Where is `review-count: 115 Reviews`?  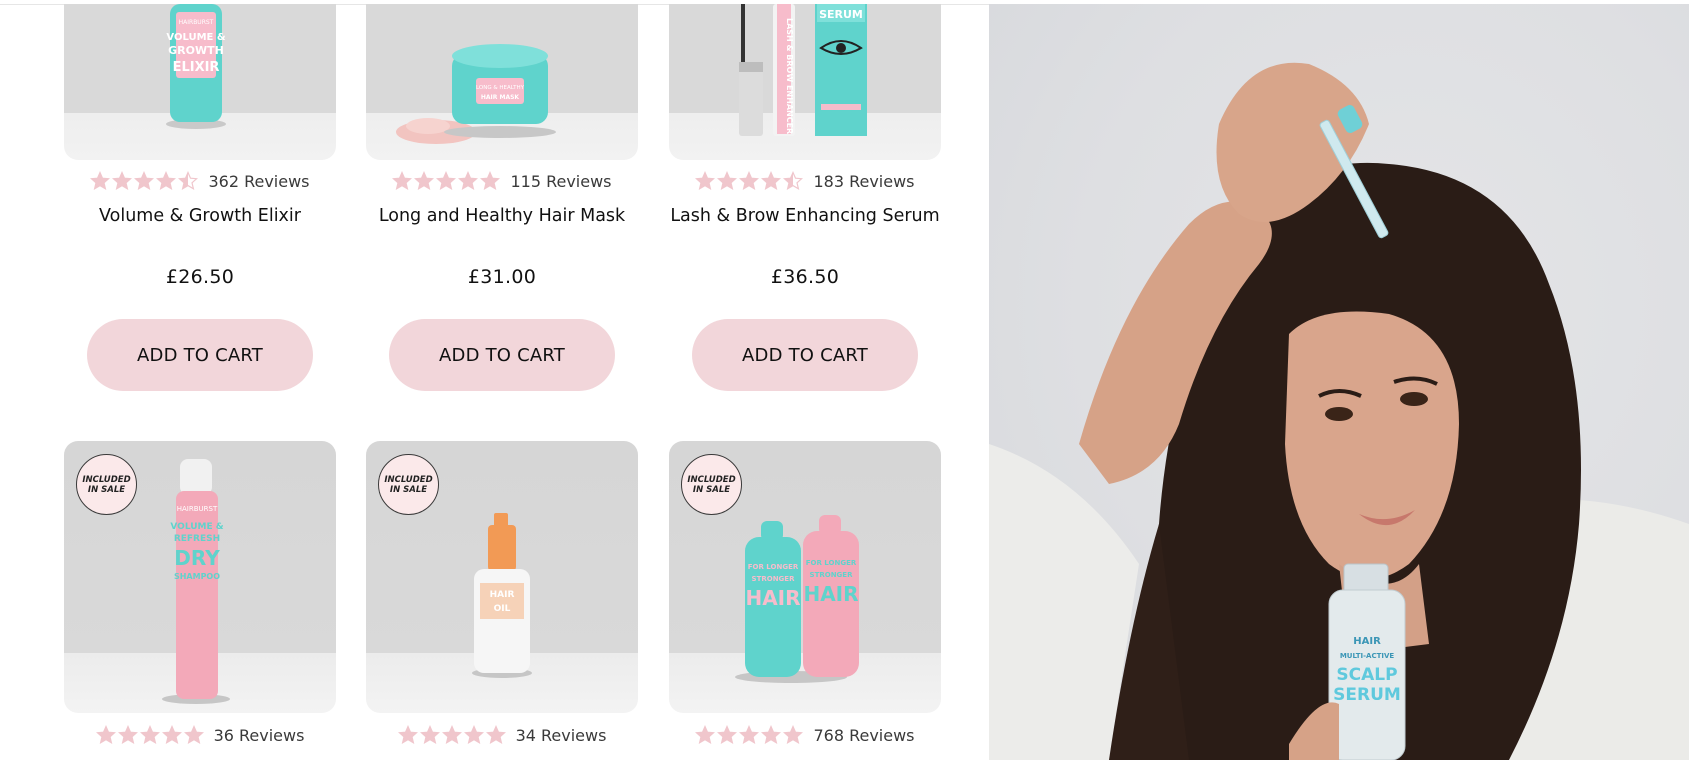
review-count: 115 Reviews is located at coordinates (560, 181).